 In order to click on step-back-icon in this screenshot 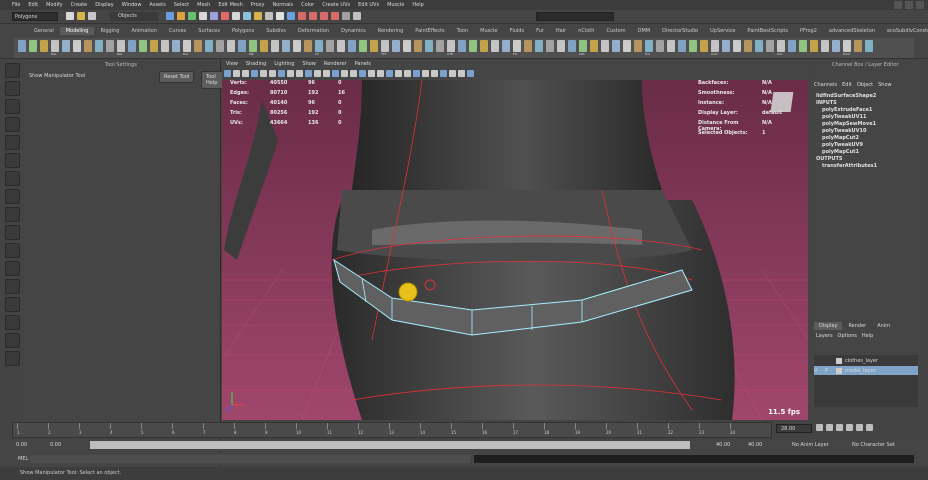, I will do `click(829, 427)`.